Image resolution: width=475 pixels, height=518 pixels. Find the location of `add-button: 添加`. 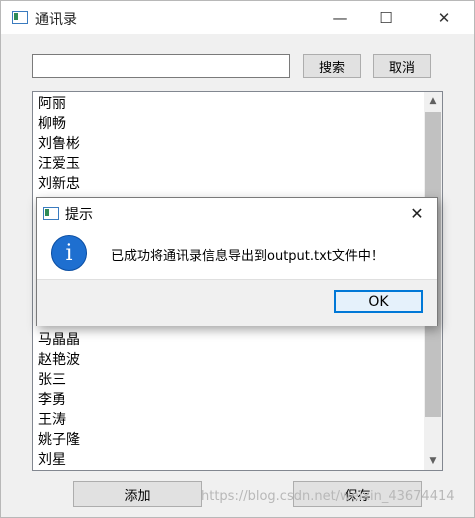

add-button: 添加 is located at coordinates (137, 494).